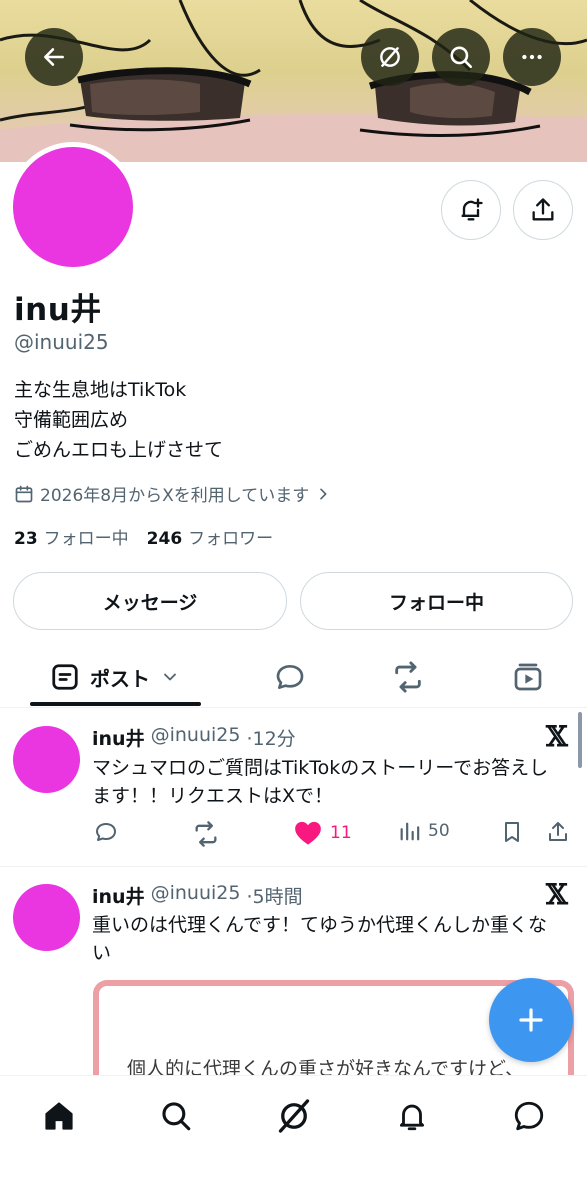 Image resolution: width=587 pixels, height=1200 pixels. I want to click on profile-avatar, so click(73, 207).